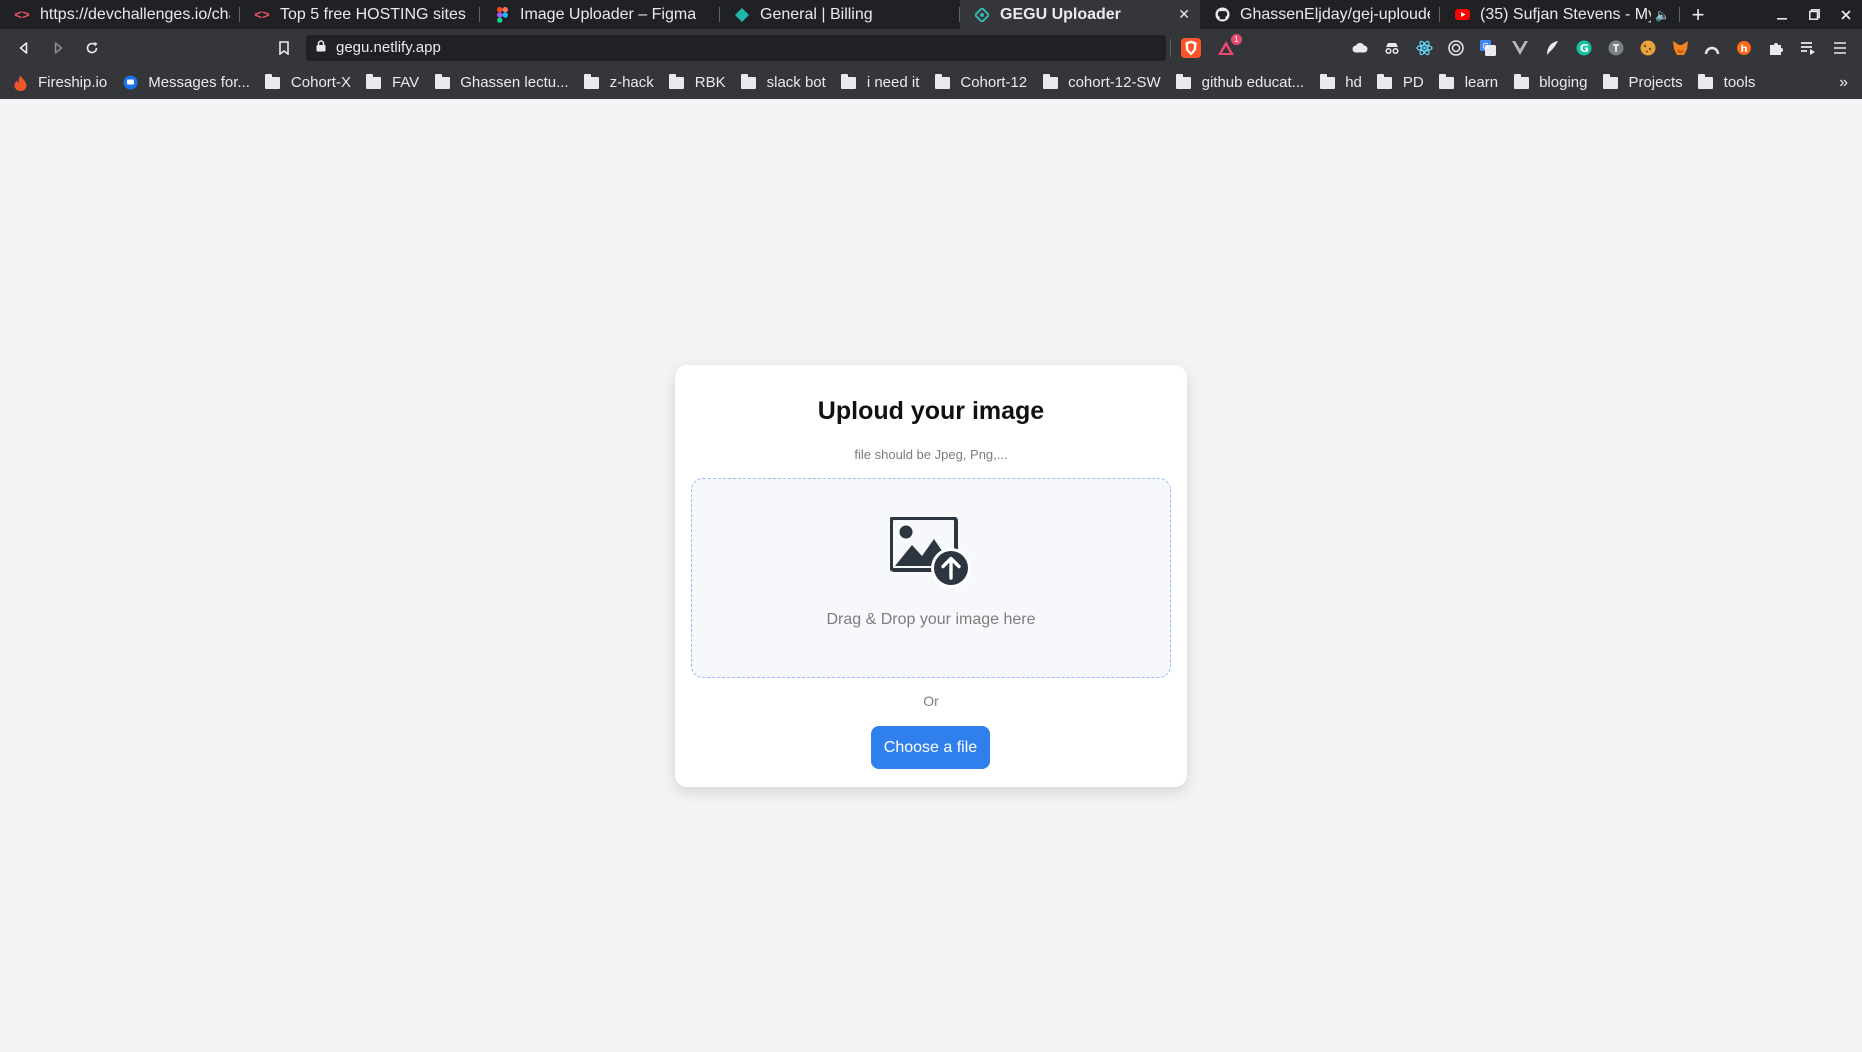 The width and height of the screenshot is (1862, 1052). I want to click on target-extension-icon, so click(1456, 48).